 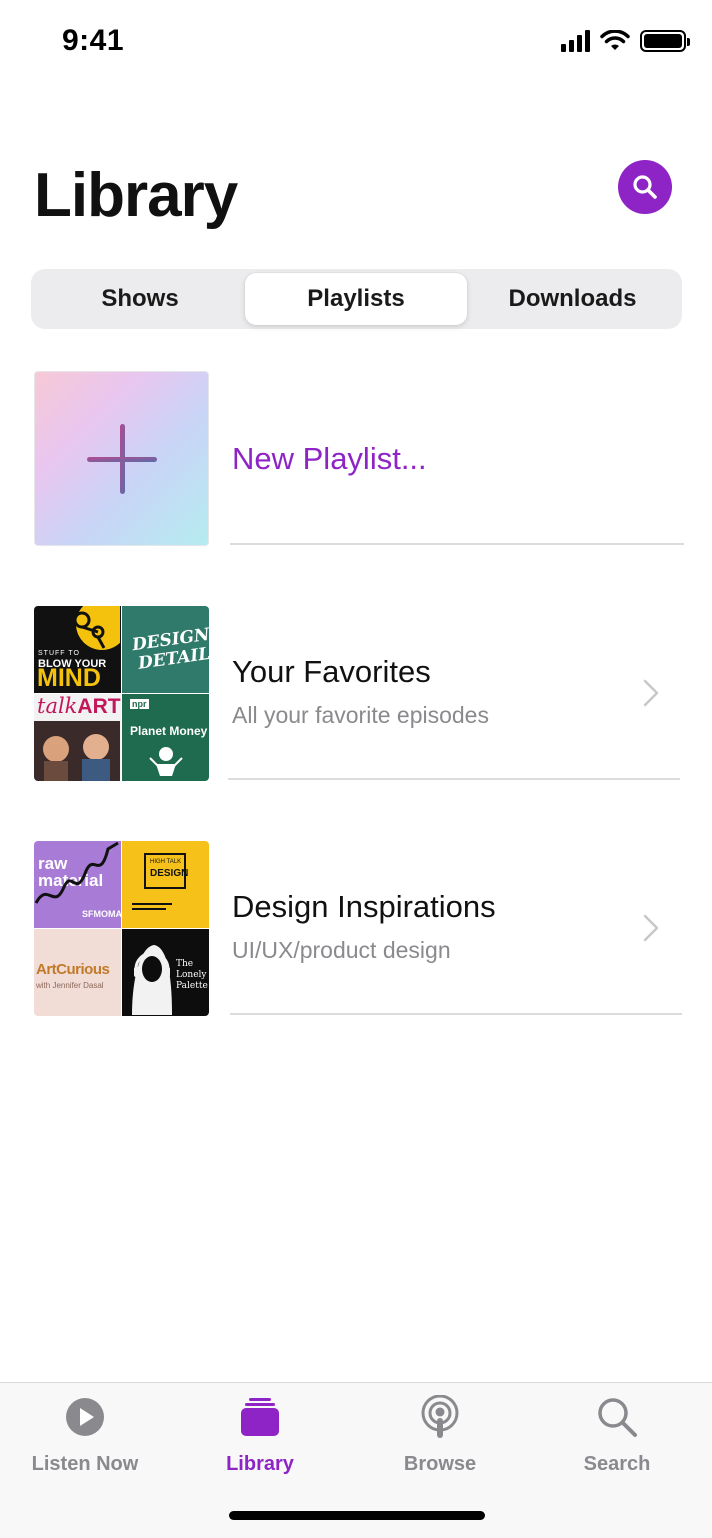 What do you see at coordinates (165, 737) in the screenshot?
I see `artwork-tile-planet-money: npr Planet Money` at bounding box center [165, 737].